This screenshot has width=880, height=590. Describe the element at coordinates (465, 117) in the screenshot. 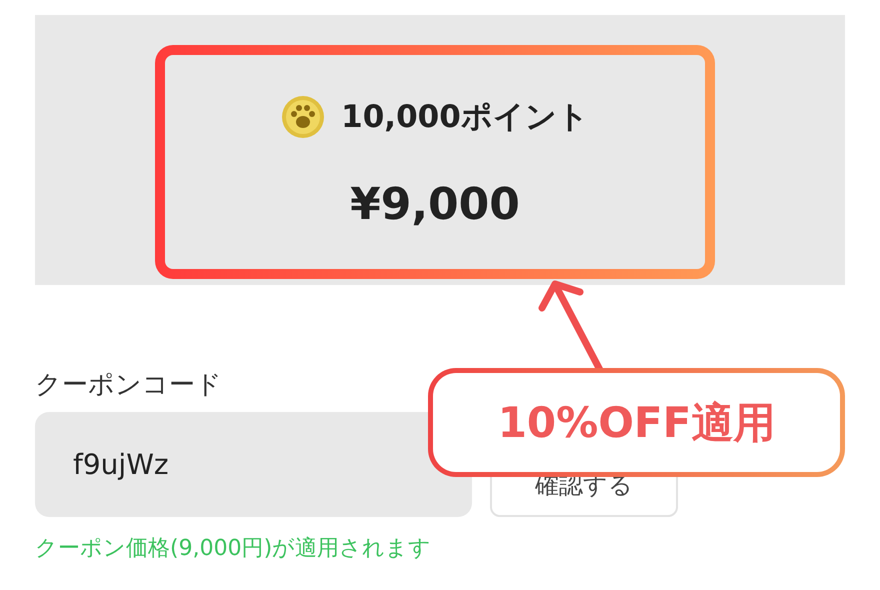

I see `points-amount: 10,000ポイント` at that location.